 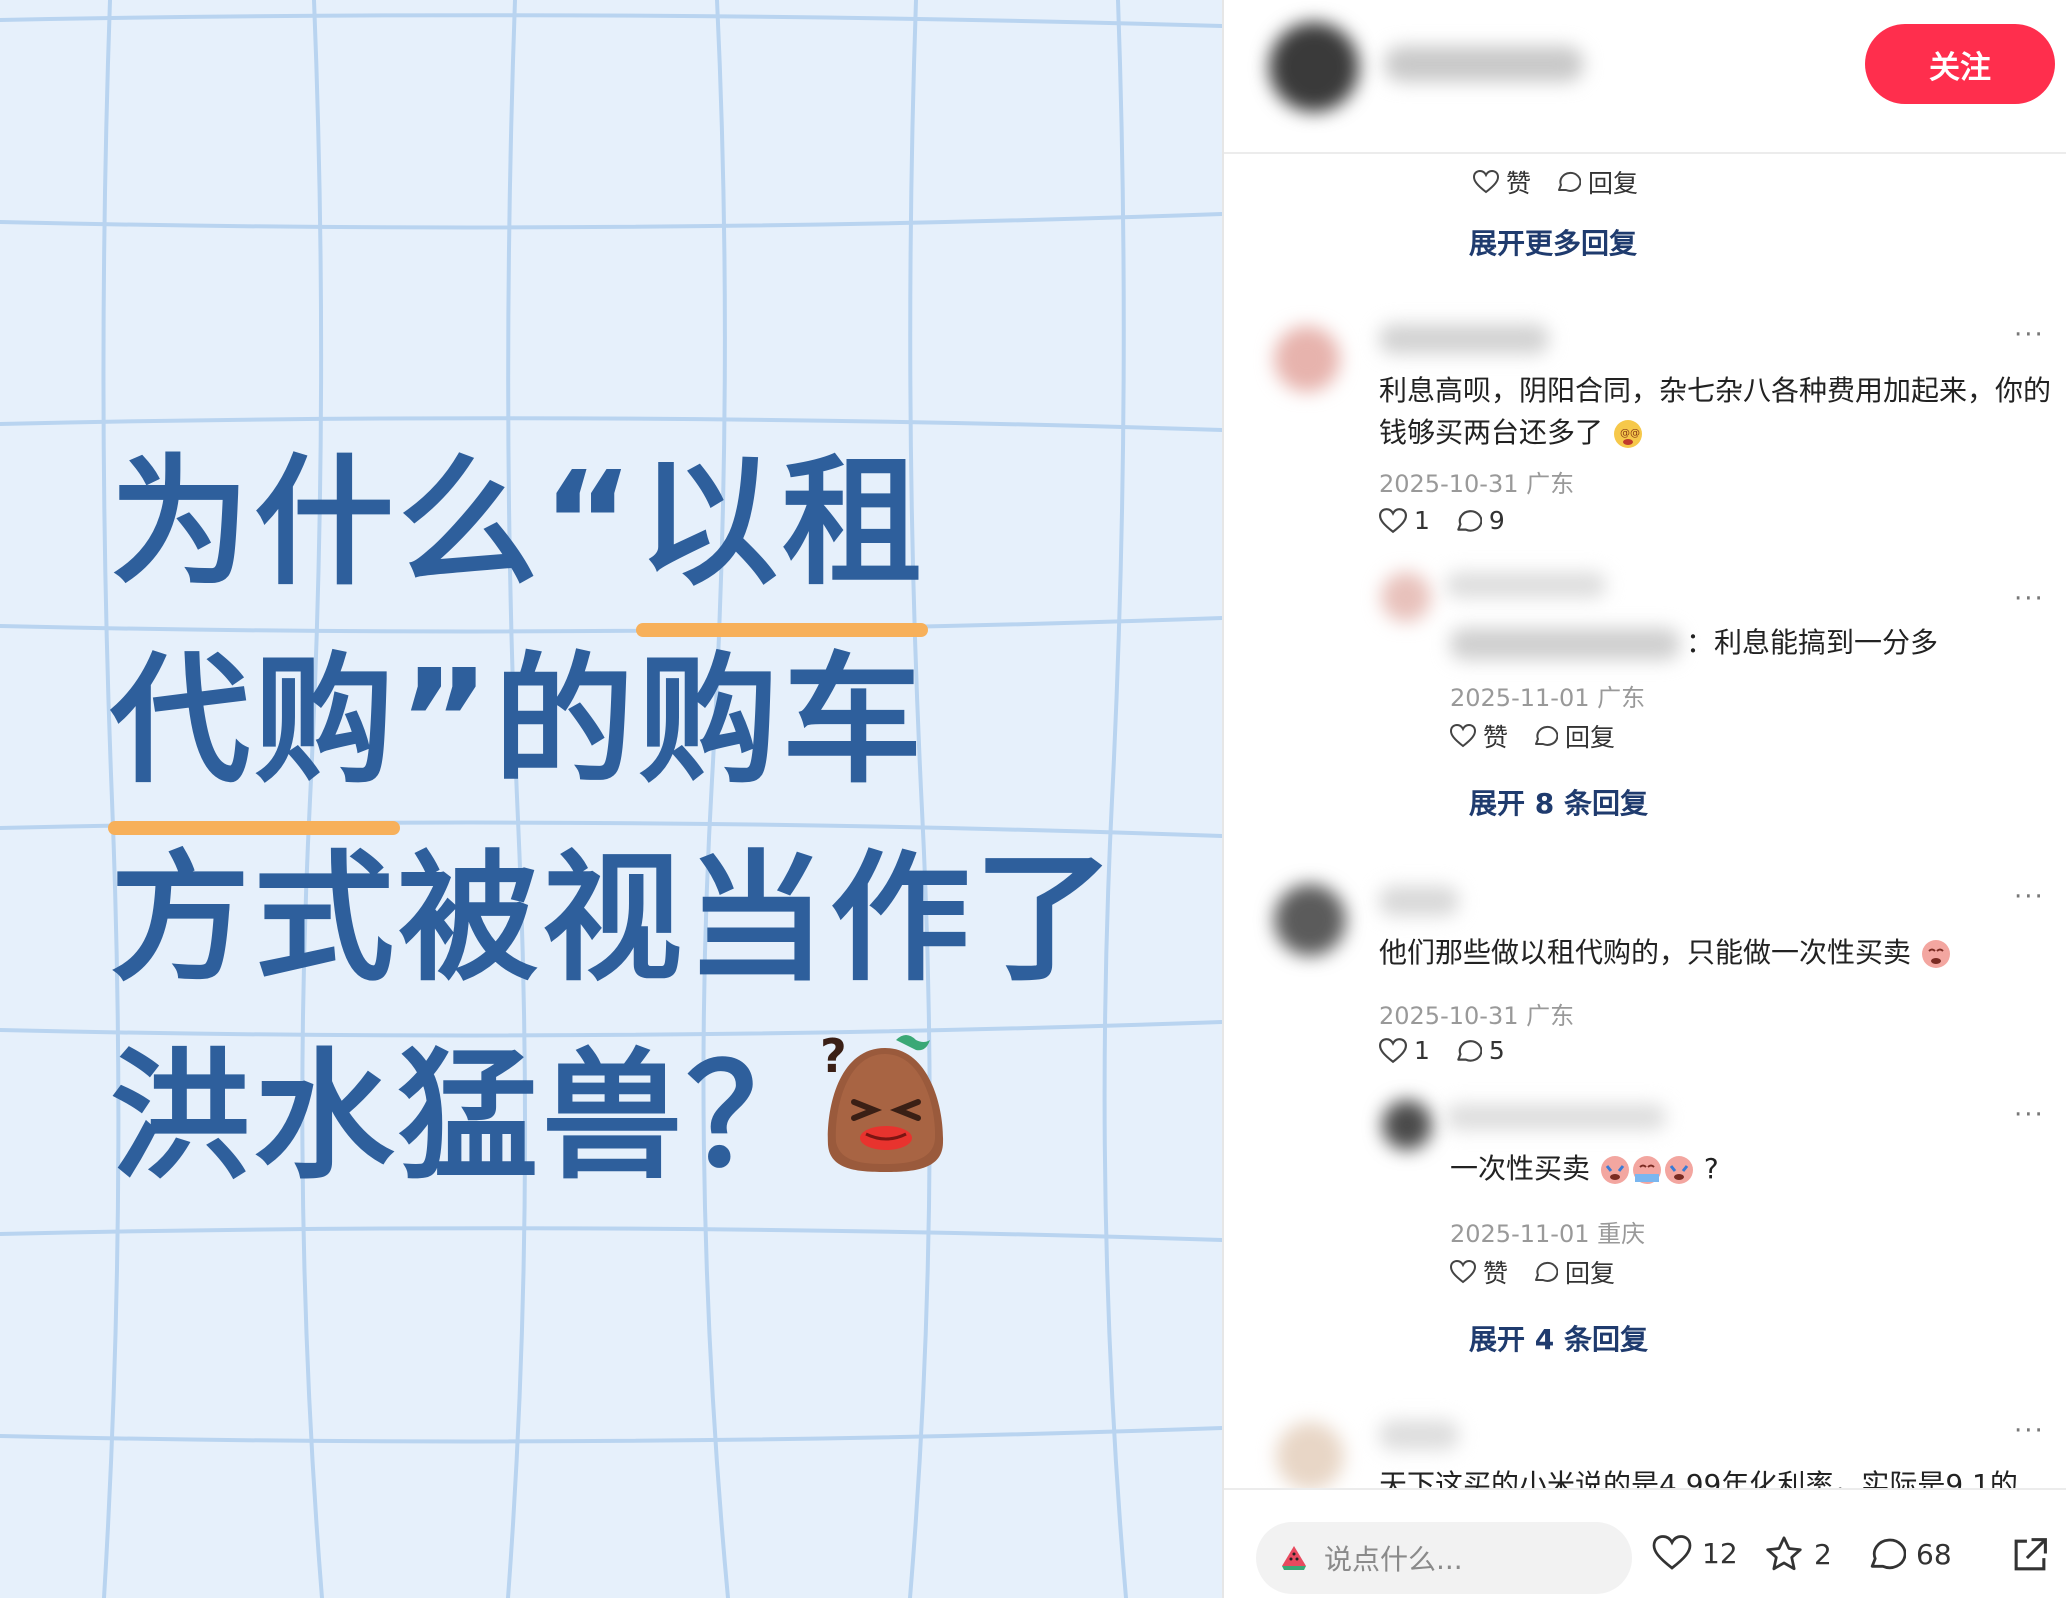 What do you see at coordinates (1314, 67) in the screenshot?
I see `author-avatar` at bounding box center [1314, 67].